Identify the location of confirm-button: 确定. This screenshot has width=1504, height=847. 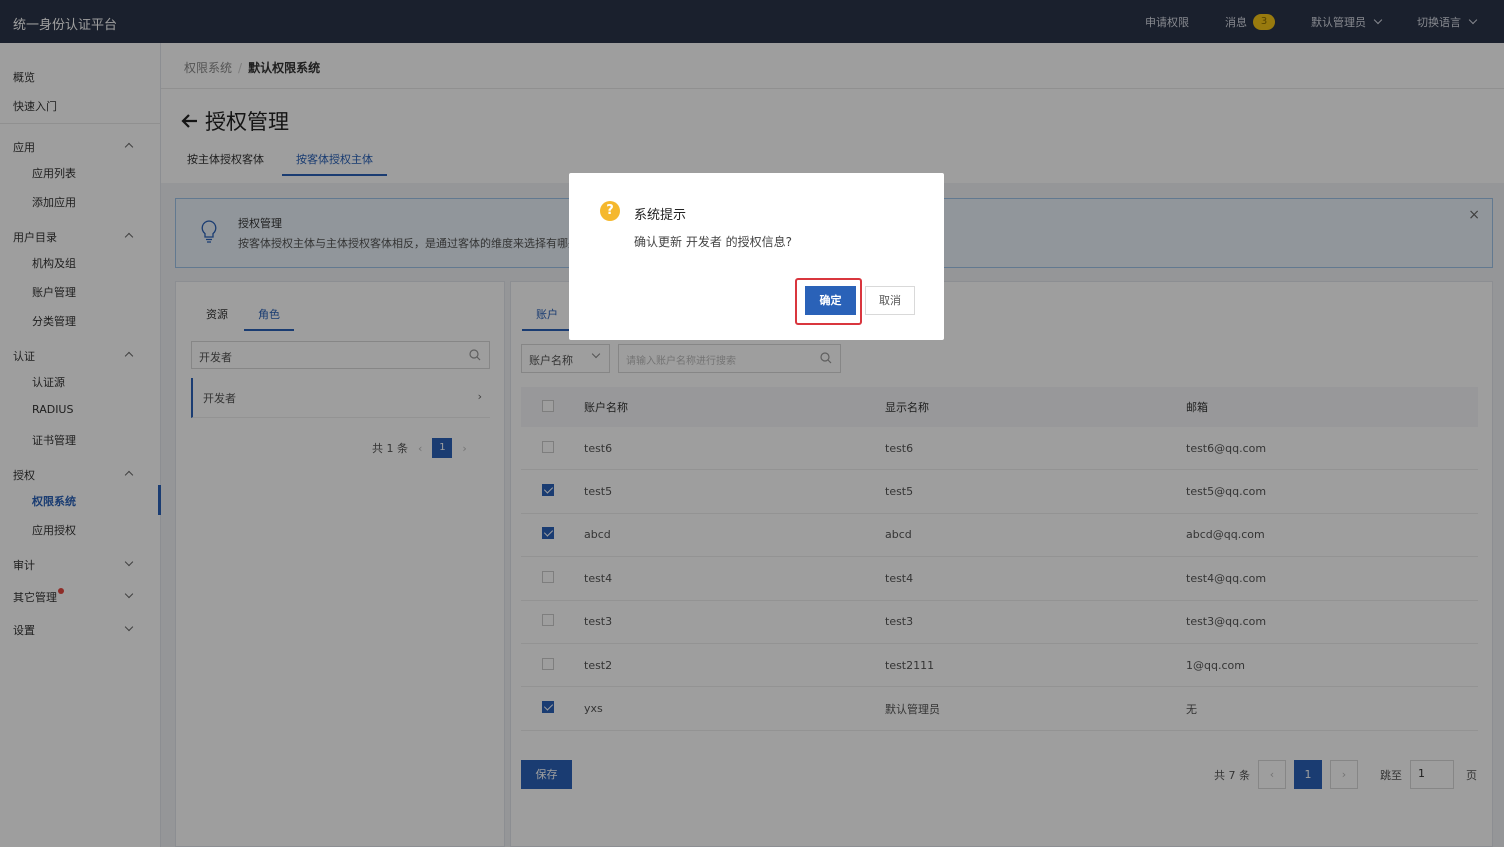
(830, 300).